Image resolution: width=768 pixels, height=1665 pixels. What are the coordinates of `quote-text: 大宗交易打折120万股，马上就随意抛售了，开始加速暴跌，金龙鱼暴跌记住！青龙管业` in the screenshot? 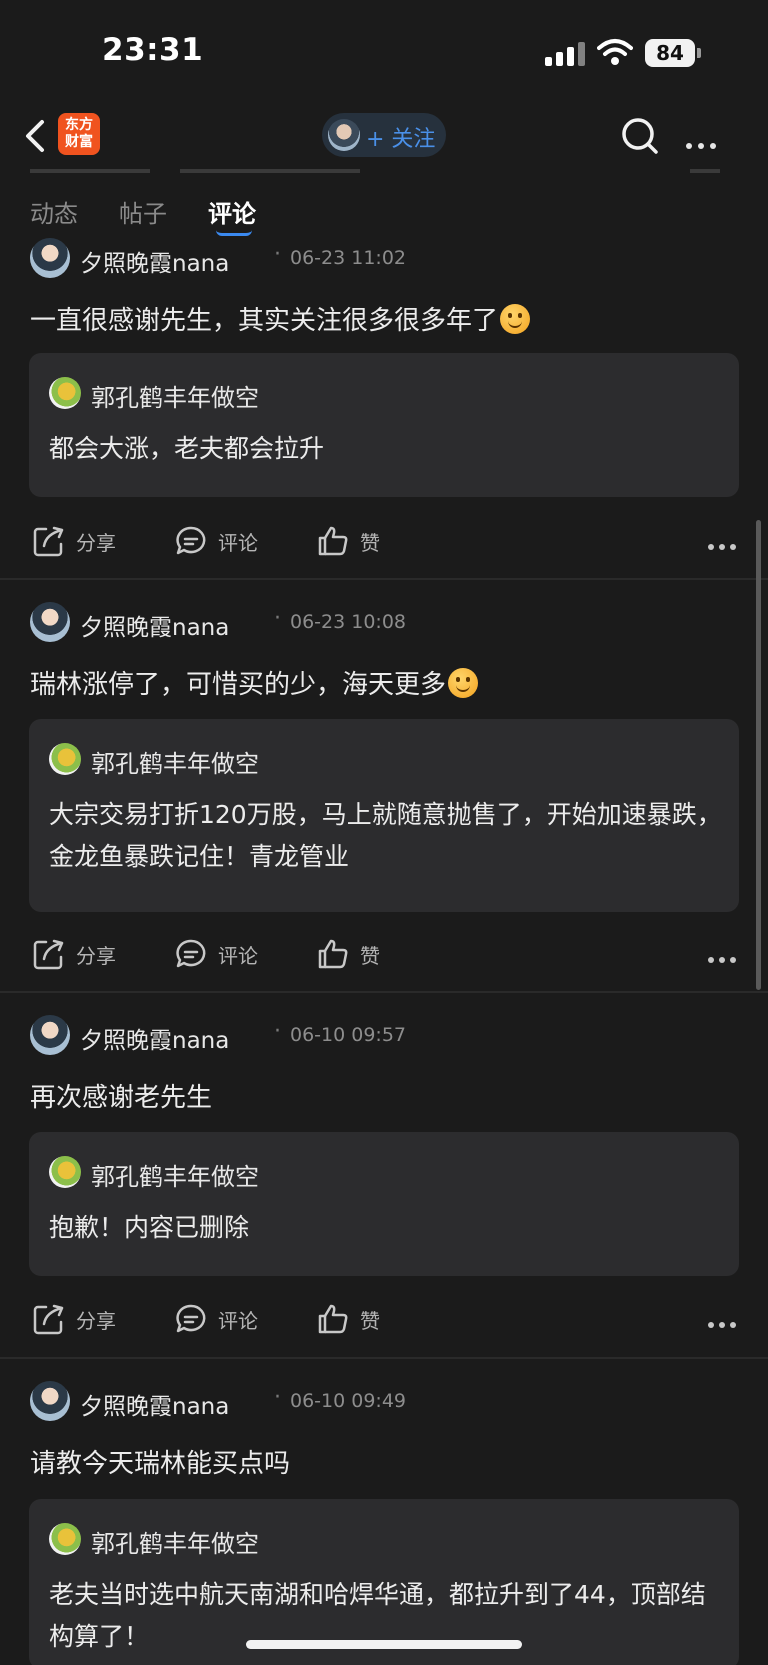 It's located at (385, 835).